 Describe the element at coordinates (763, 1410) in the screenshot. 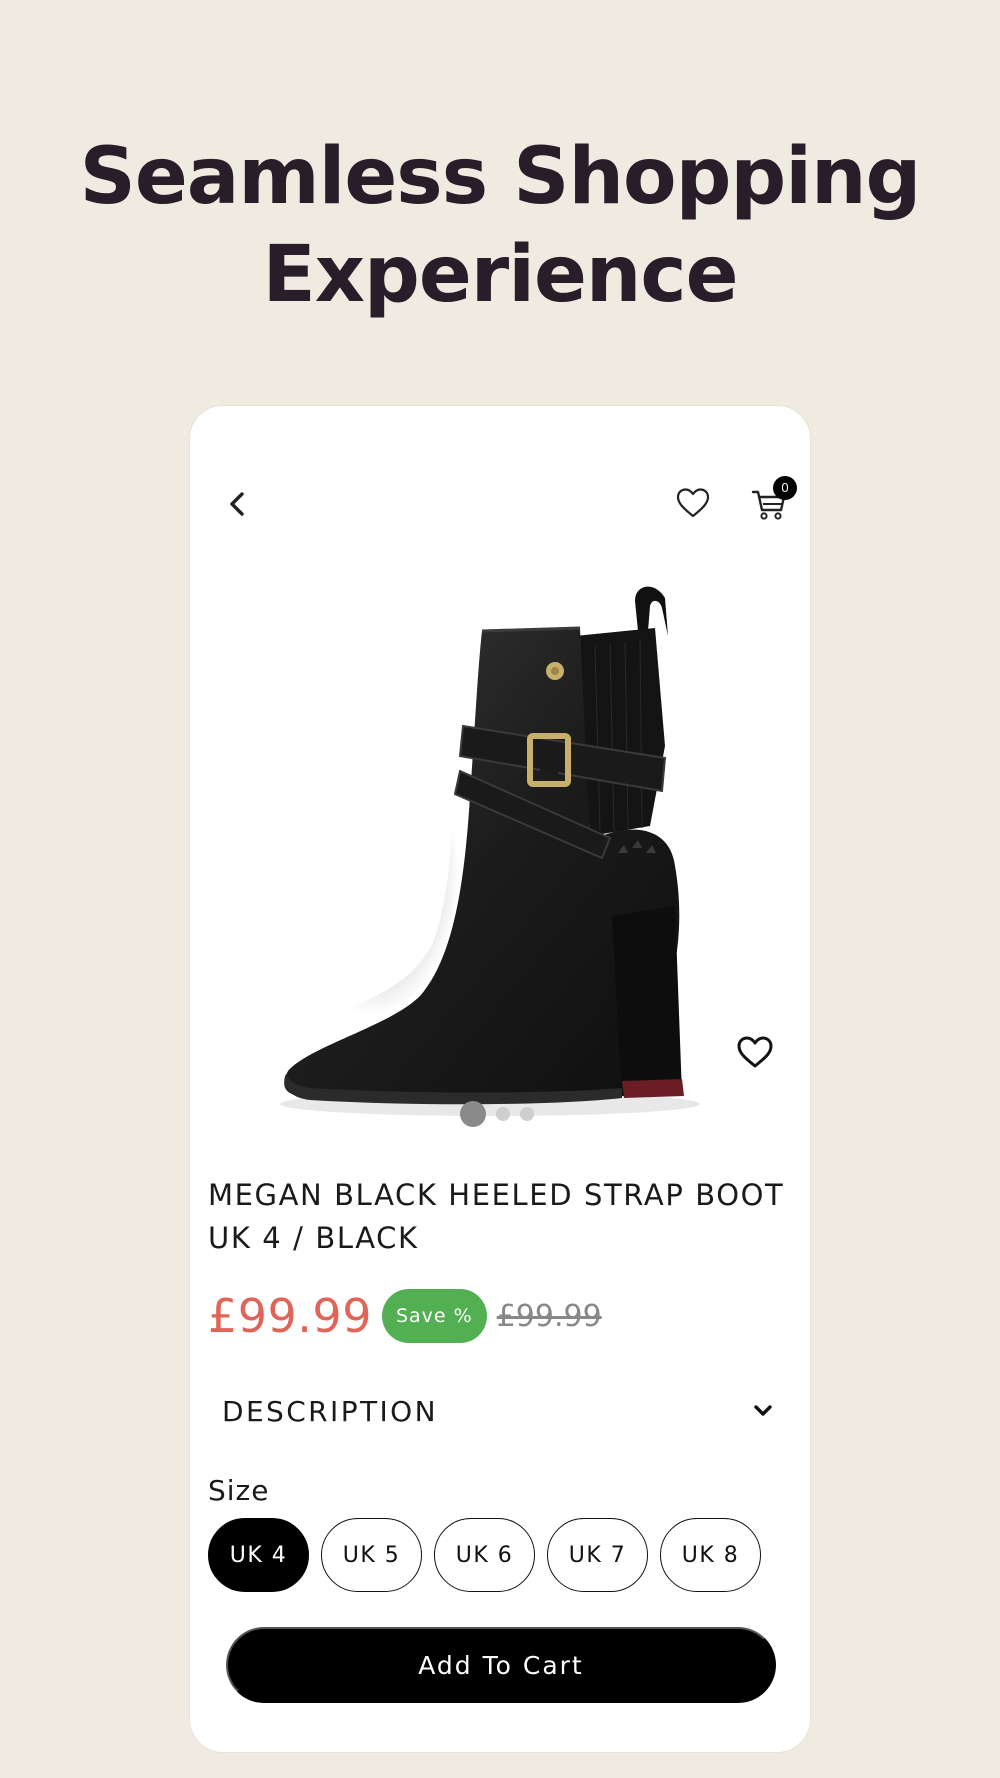

I see `chevron-down-icon` at that location.